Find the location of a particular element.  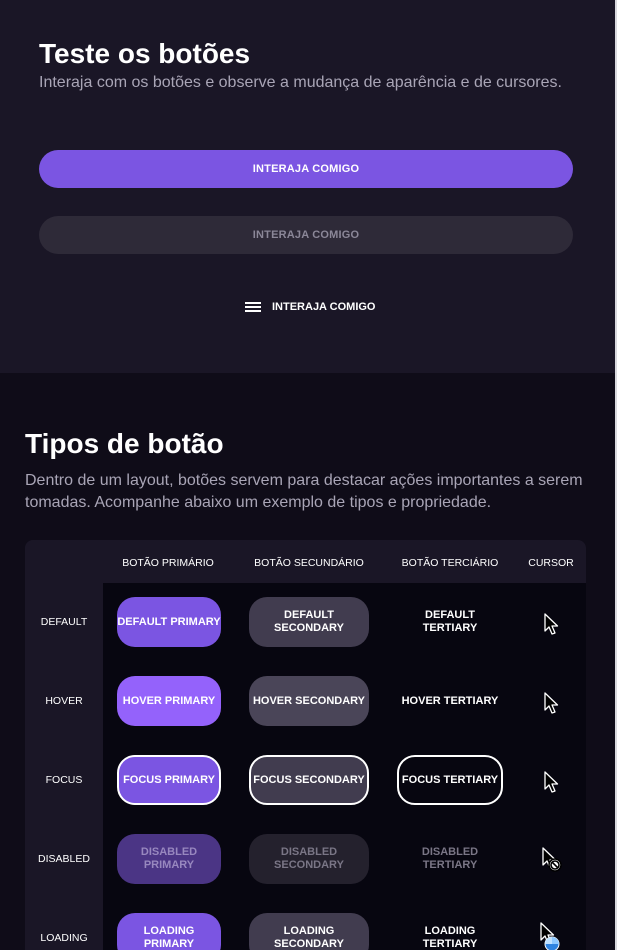

progress-cursor-icon is located at coordinates (550, 936).